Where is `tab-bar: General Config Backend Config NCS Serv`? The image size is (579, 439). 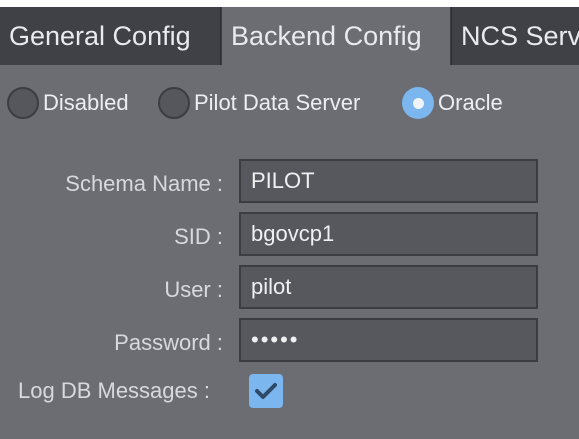 tab-bar: General Config Backend Config NCS Serv is located at coordinates (289, 36).